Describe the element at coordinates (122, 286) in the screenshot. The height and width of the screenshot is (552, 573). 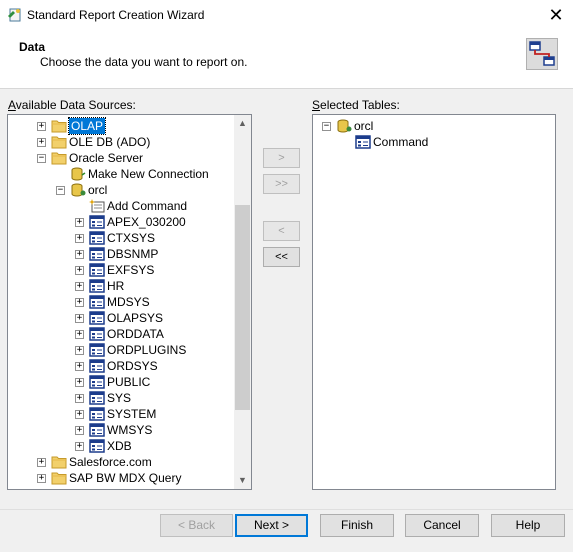
I see `tree-item-hr: + HR` at that location.